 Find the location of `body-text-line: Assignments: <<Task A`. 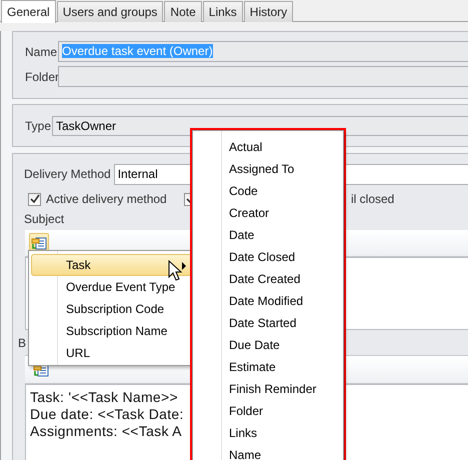

body-text-line: Assignments: <<Task A is located at coordinates (106, 431).